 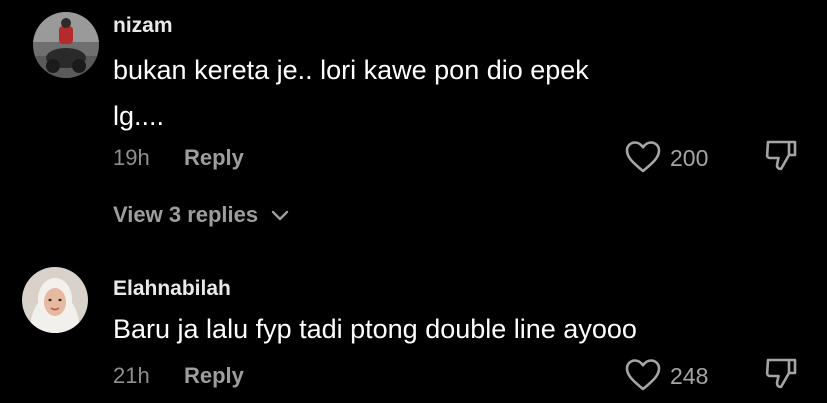 What do you see at coordinates (172, 289) in the screenshot?
I see `comment-username: Elahnabilah` at bounding box center [172, 289].